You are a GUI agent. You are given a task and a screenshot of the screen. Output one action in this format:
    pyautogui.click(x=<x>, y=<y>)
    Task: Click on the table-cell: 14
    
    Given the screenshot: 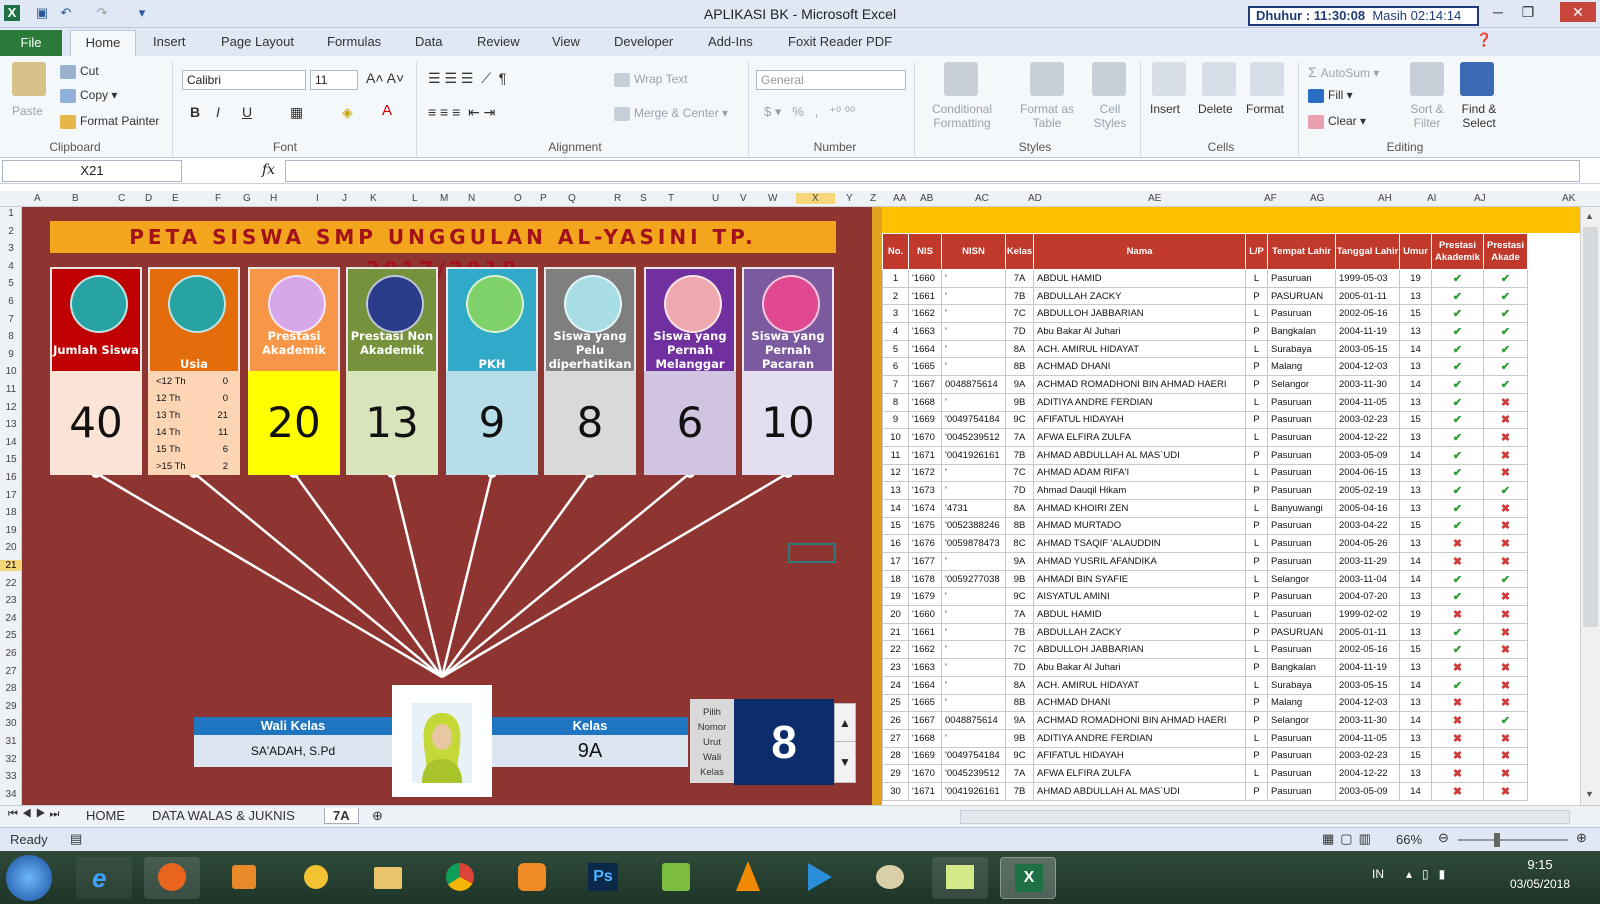 What is the action you would take?
    pyautogui.click(x=1415, y=384)
    